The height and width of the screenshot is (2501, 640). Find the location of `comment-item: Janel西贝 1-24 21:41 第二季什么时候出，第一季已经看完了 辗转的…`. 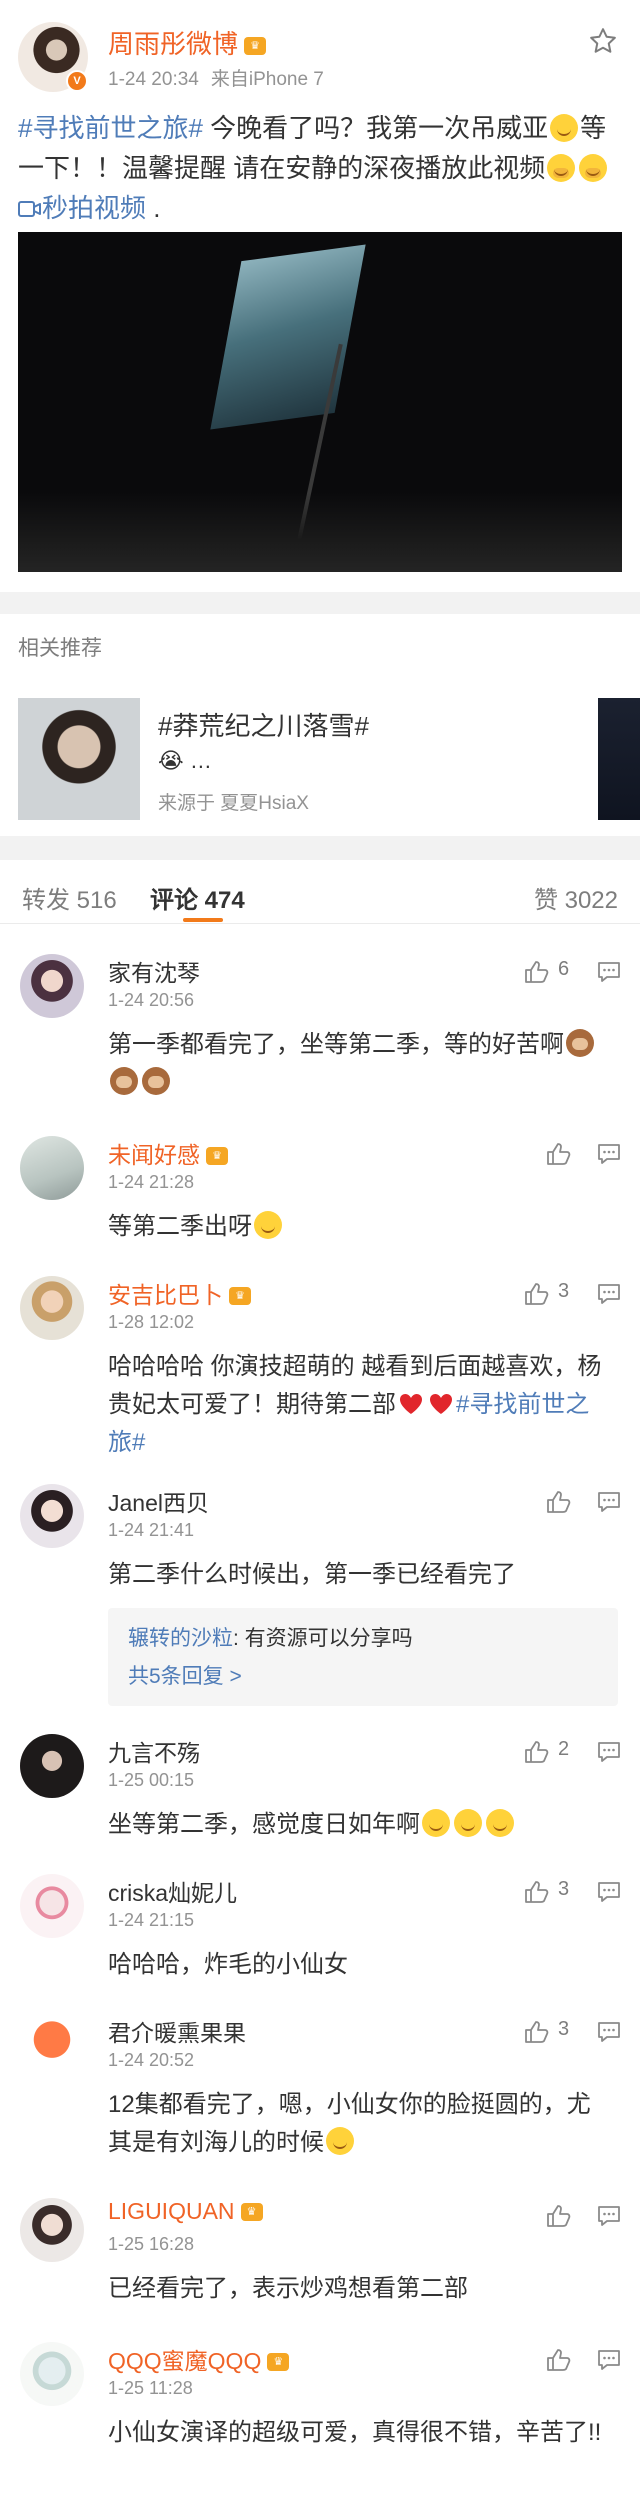

comment-item: Janel西贝 1-24 21:41 第二季什么时候出，第一季已经看完了 辗转的… is located at coordinates (320, 1604).